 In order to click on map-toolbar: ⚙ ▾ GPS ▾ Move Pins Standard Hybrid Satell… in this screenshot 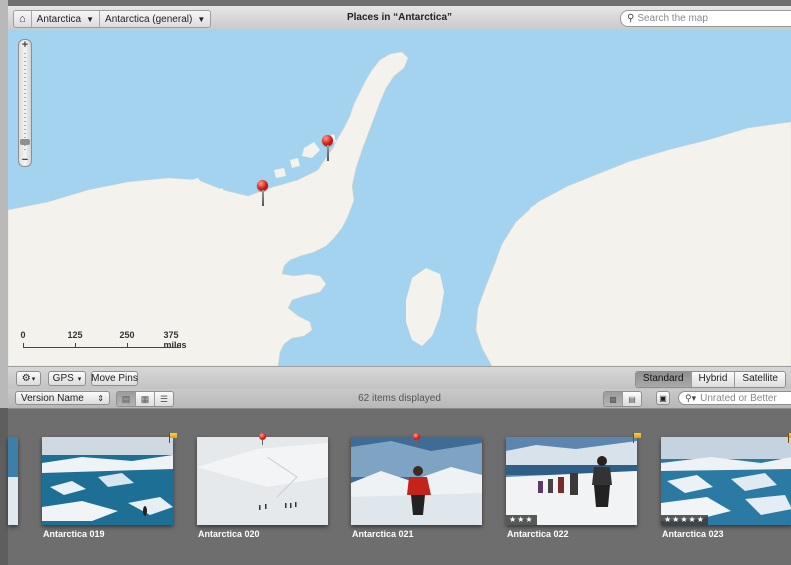, I will do `click(399, 377)`.